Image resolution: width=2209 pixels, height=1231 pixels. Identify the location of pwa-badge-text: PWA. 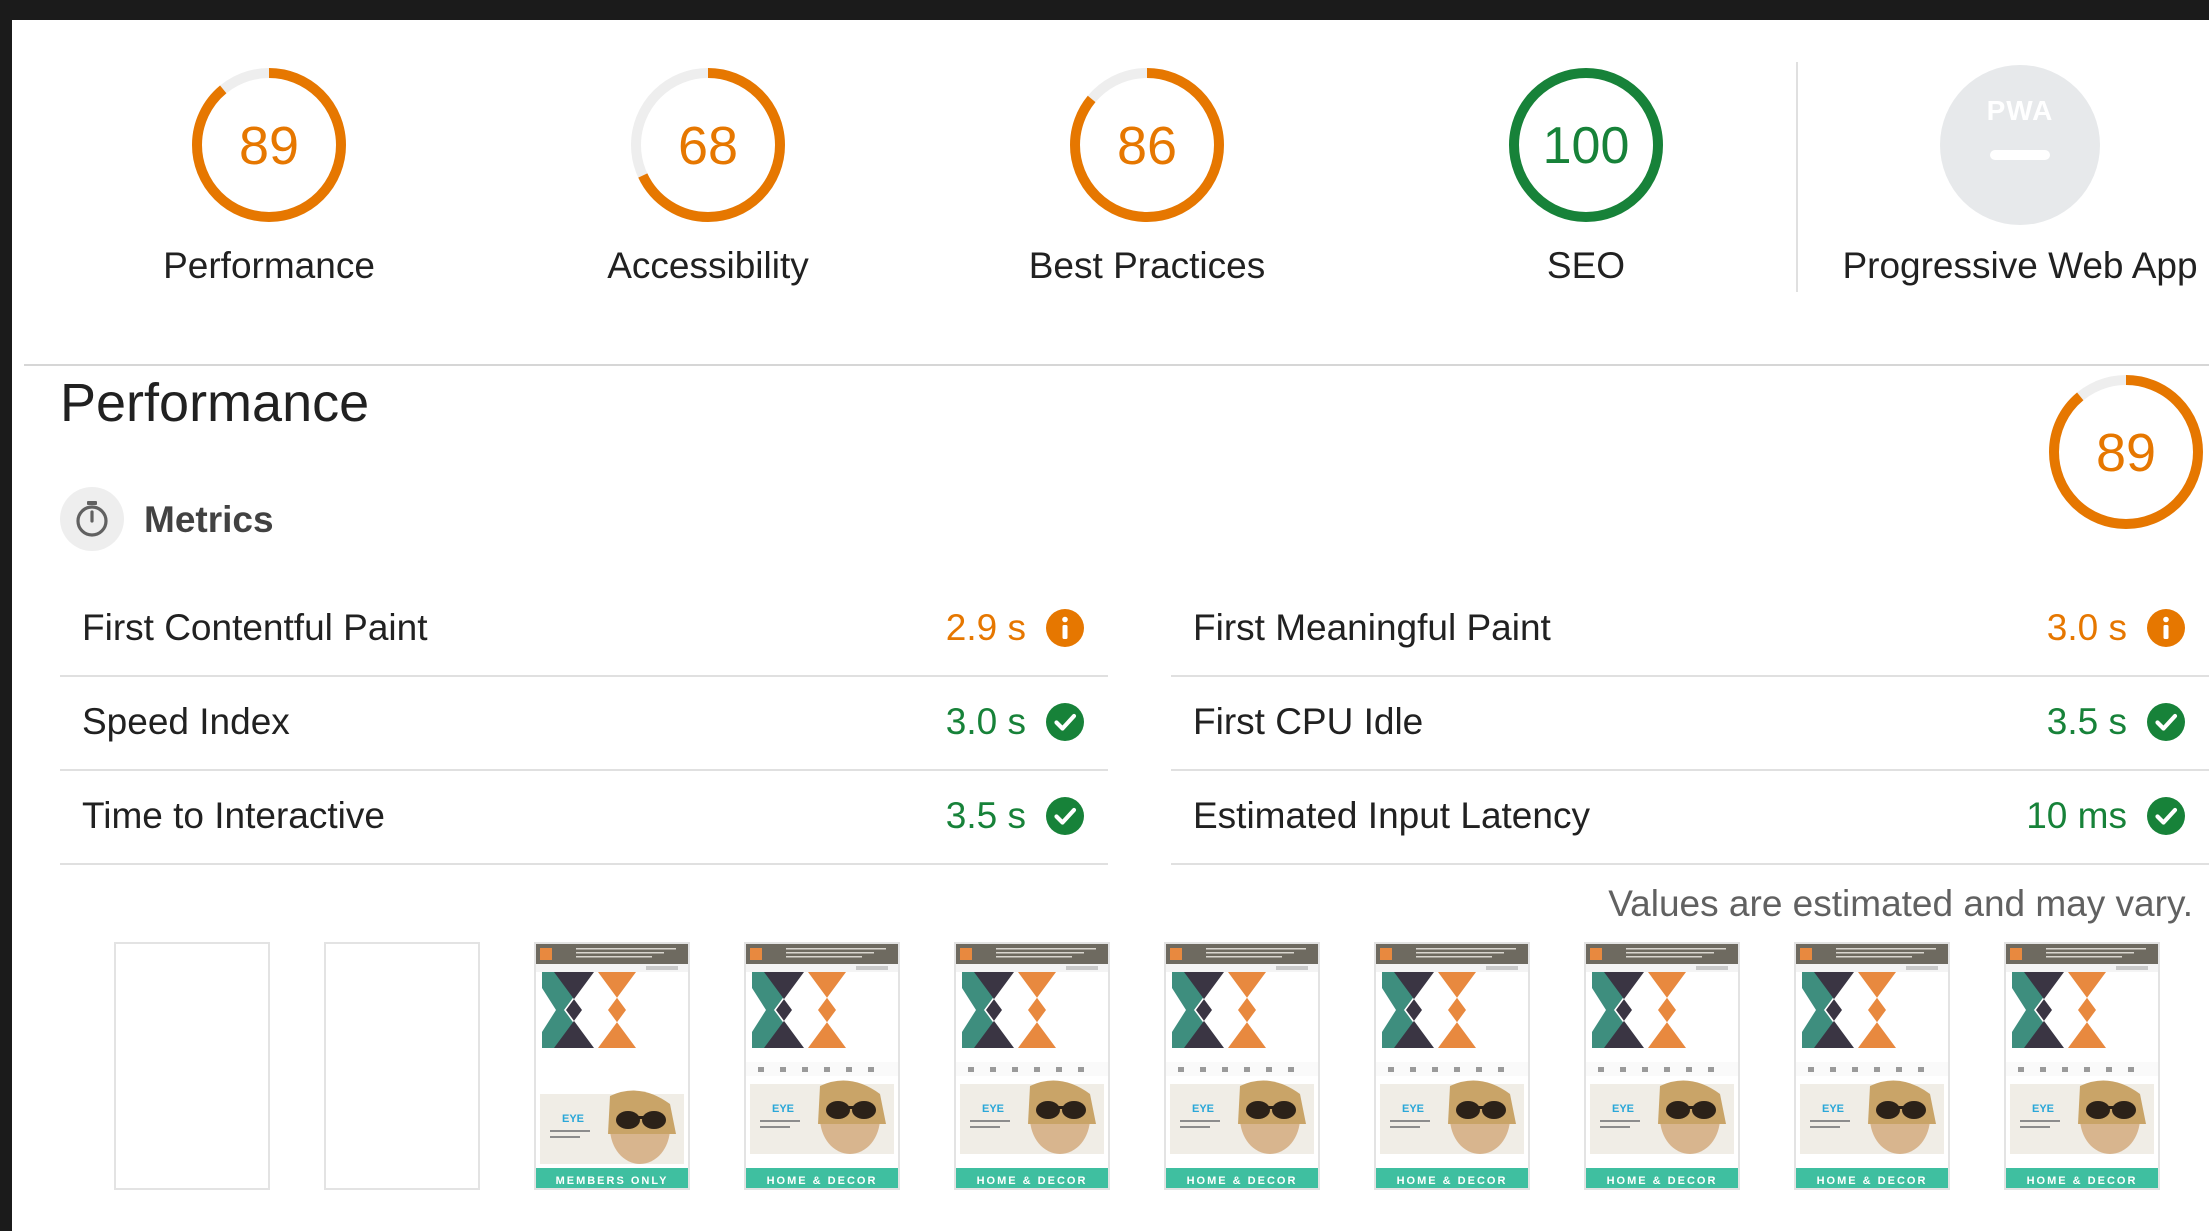
(2020, 110).